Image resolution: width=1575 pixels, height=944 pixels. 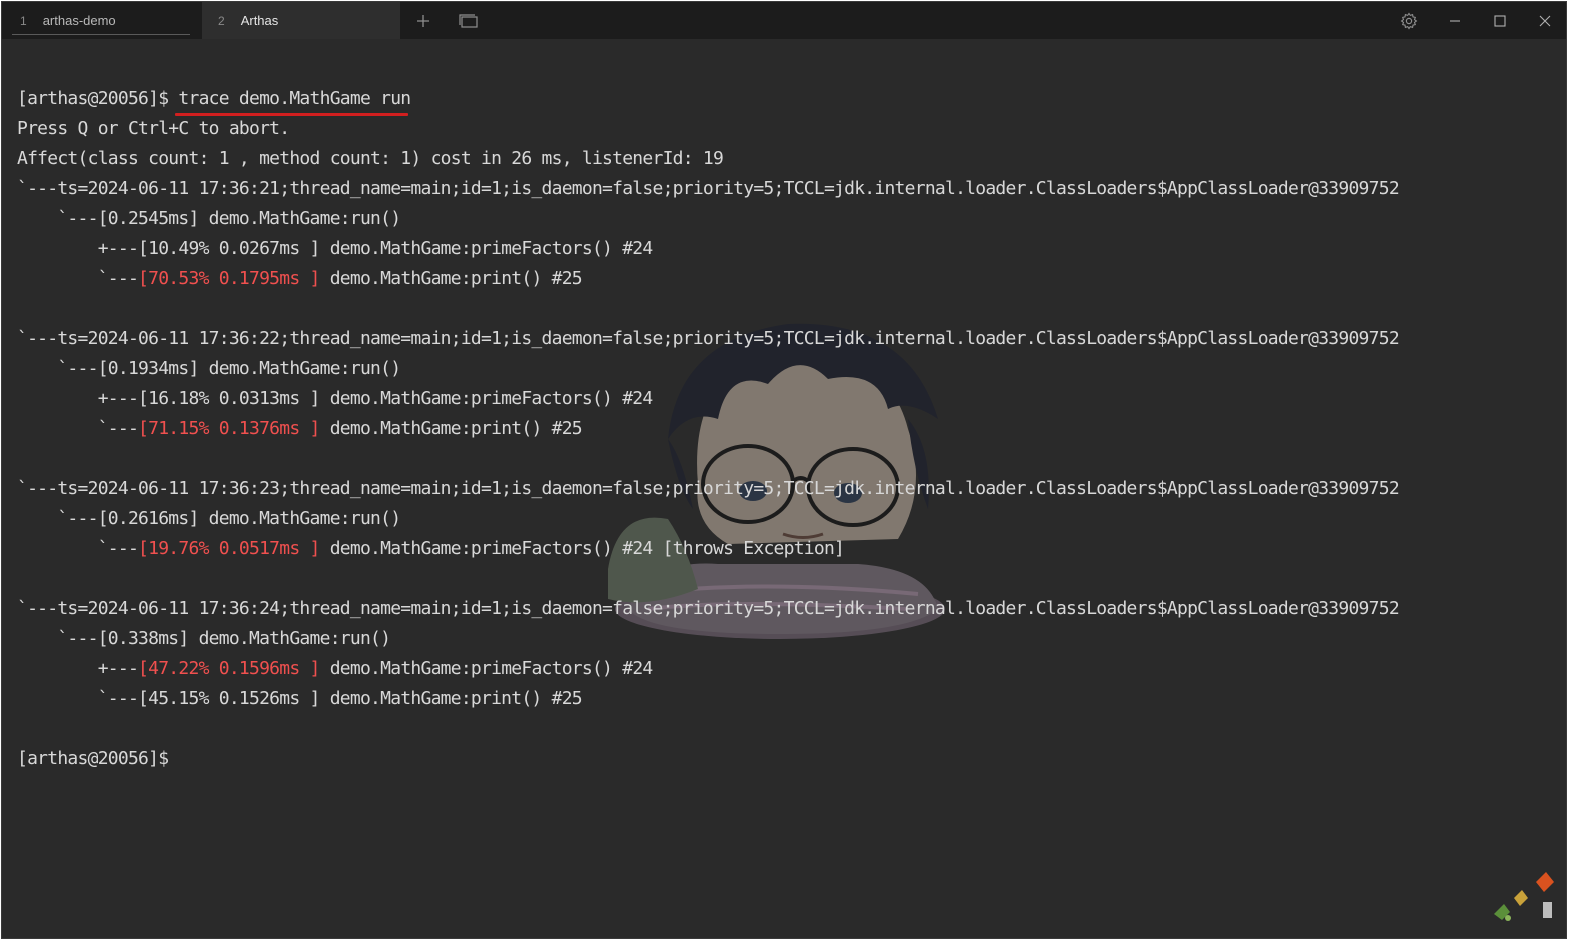 I want to click on tab-arthas: 2 Arthas, so click(x=301, y=20).